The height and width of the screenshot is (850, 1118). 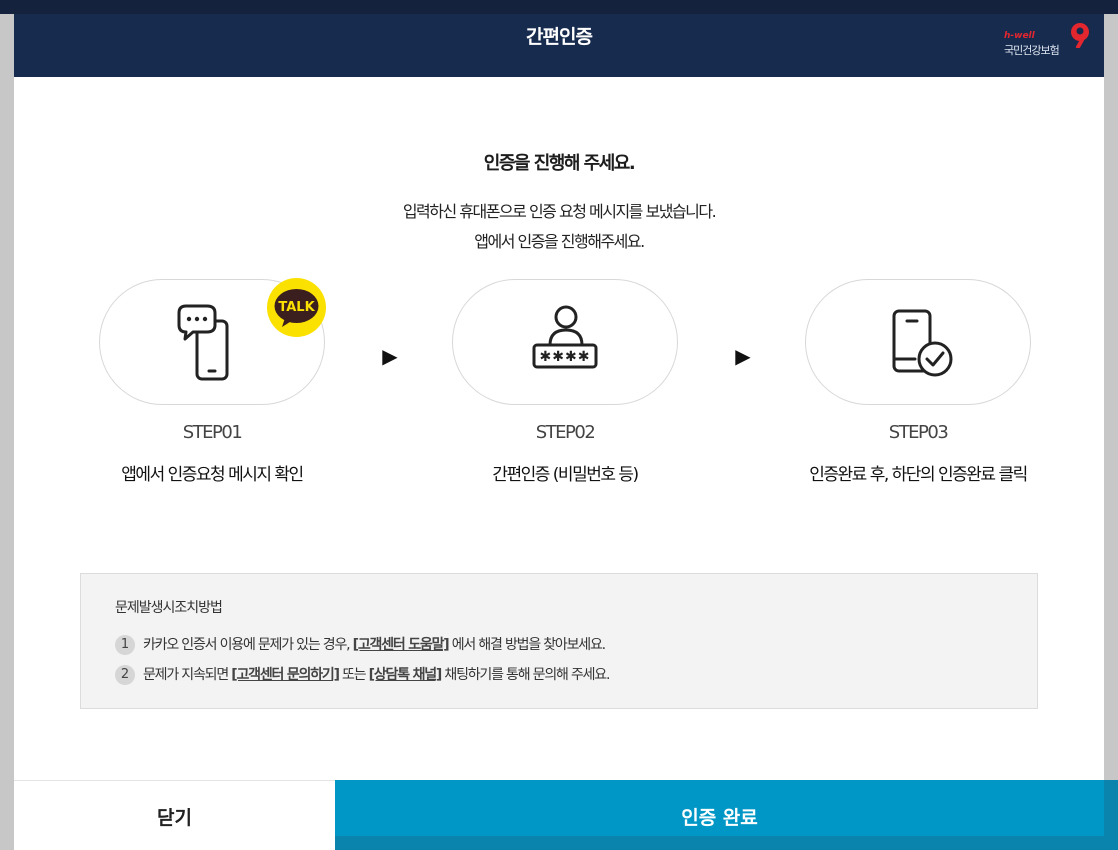 What do you see at coordinates (401, 645) in the screenshot?
I see `help-center-link: [고객센터 도움말]` at bounding box center [401, 645].